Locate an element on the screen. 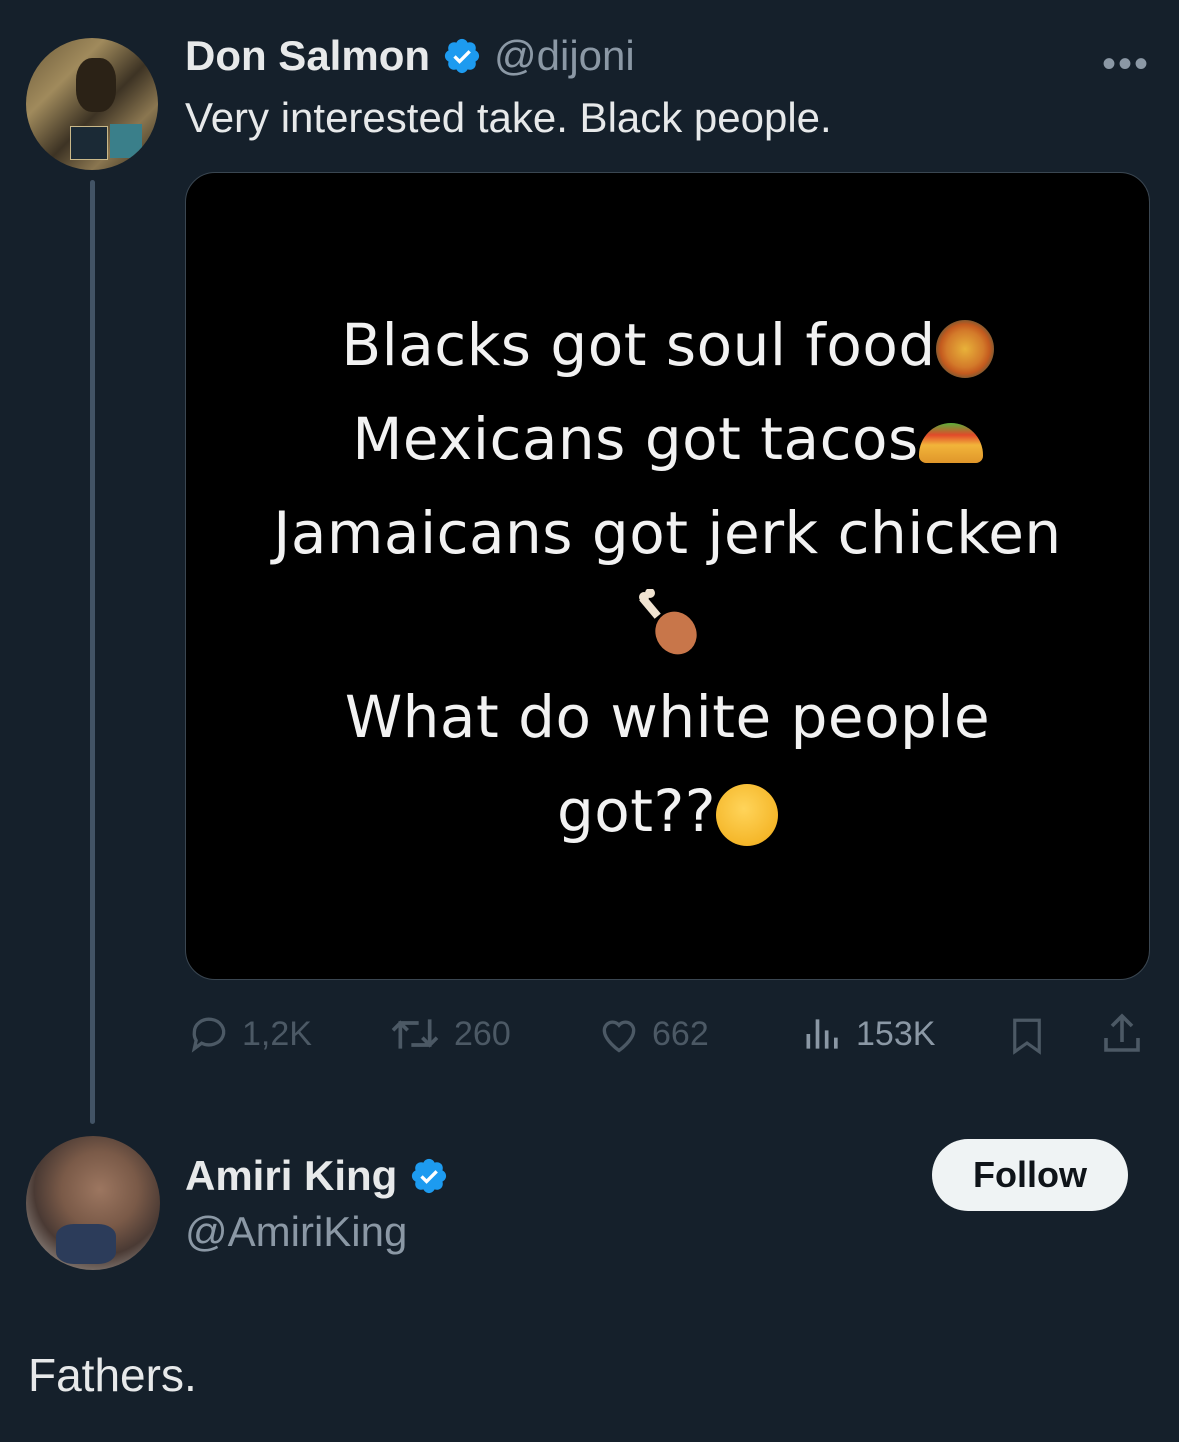 The width and height of the screenshot is (1179, 1442). bookmark-button is located at coordinates (1027, 1036).